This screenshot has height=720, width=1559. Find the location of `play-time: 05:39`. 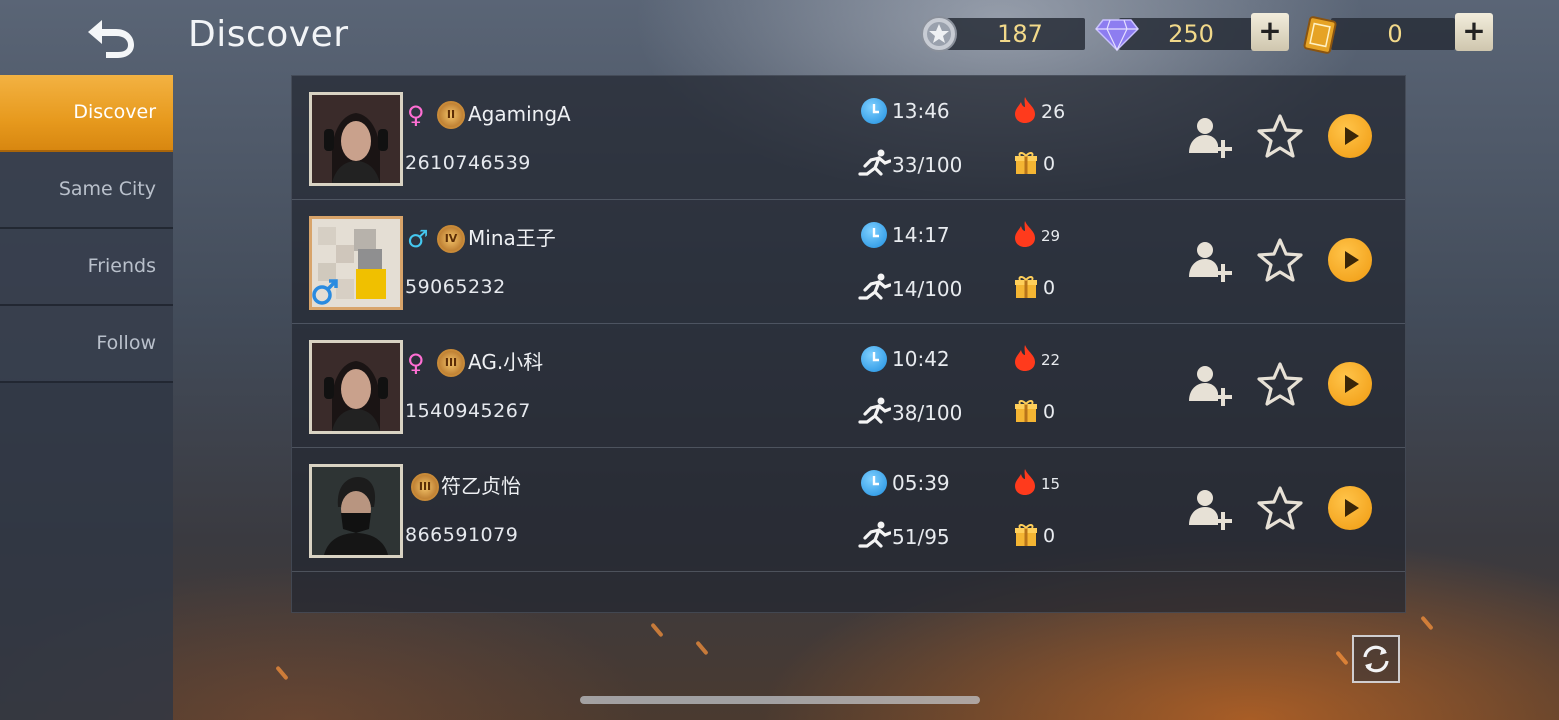

play-time: 05:39 is located at coordinates (921, 483).